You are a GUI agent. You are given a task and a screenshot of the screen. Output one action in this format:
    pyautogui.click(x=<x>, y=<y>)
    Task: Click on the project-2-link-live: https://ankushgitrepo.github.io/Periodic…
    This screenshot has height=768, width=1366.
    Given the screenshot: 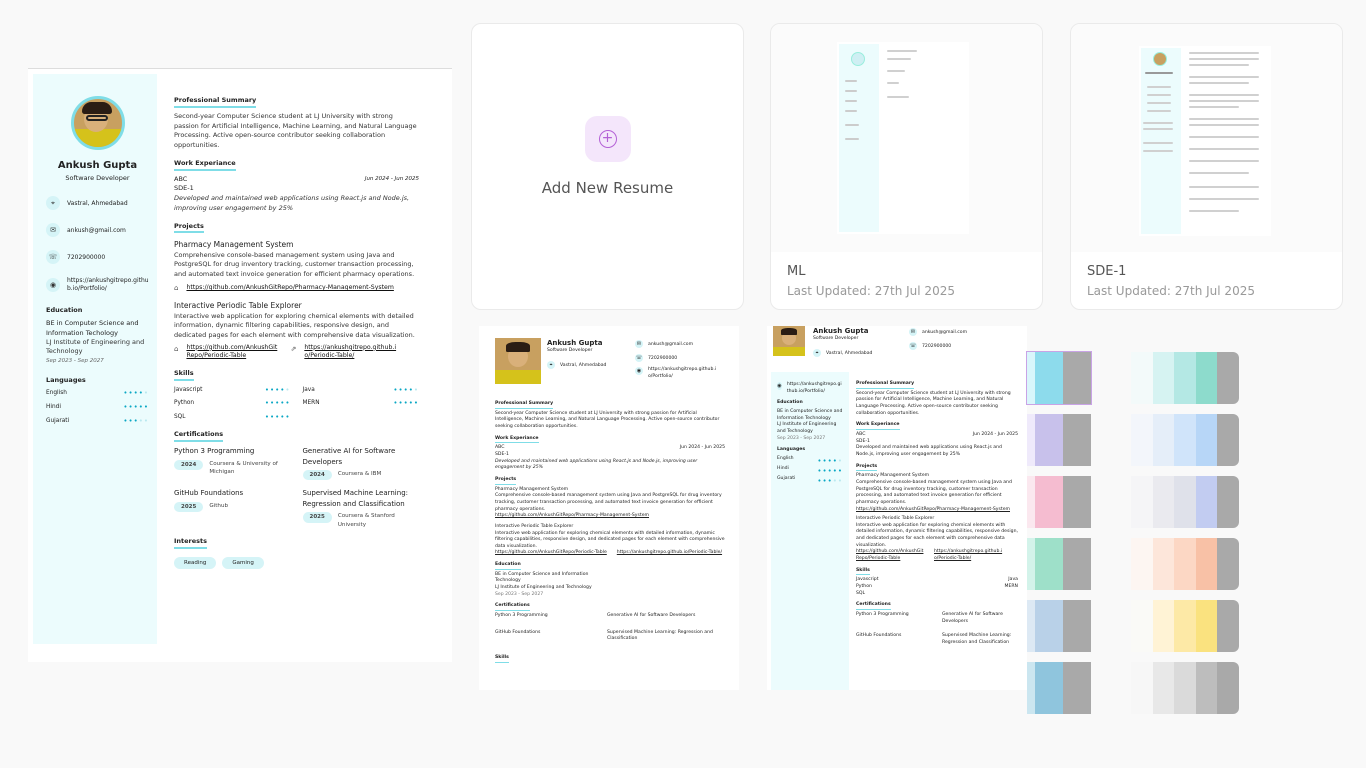 What is the action you would take?
    pyautogui.click(x=352, y=352)
    